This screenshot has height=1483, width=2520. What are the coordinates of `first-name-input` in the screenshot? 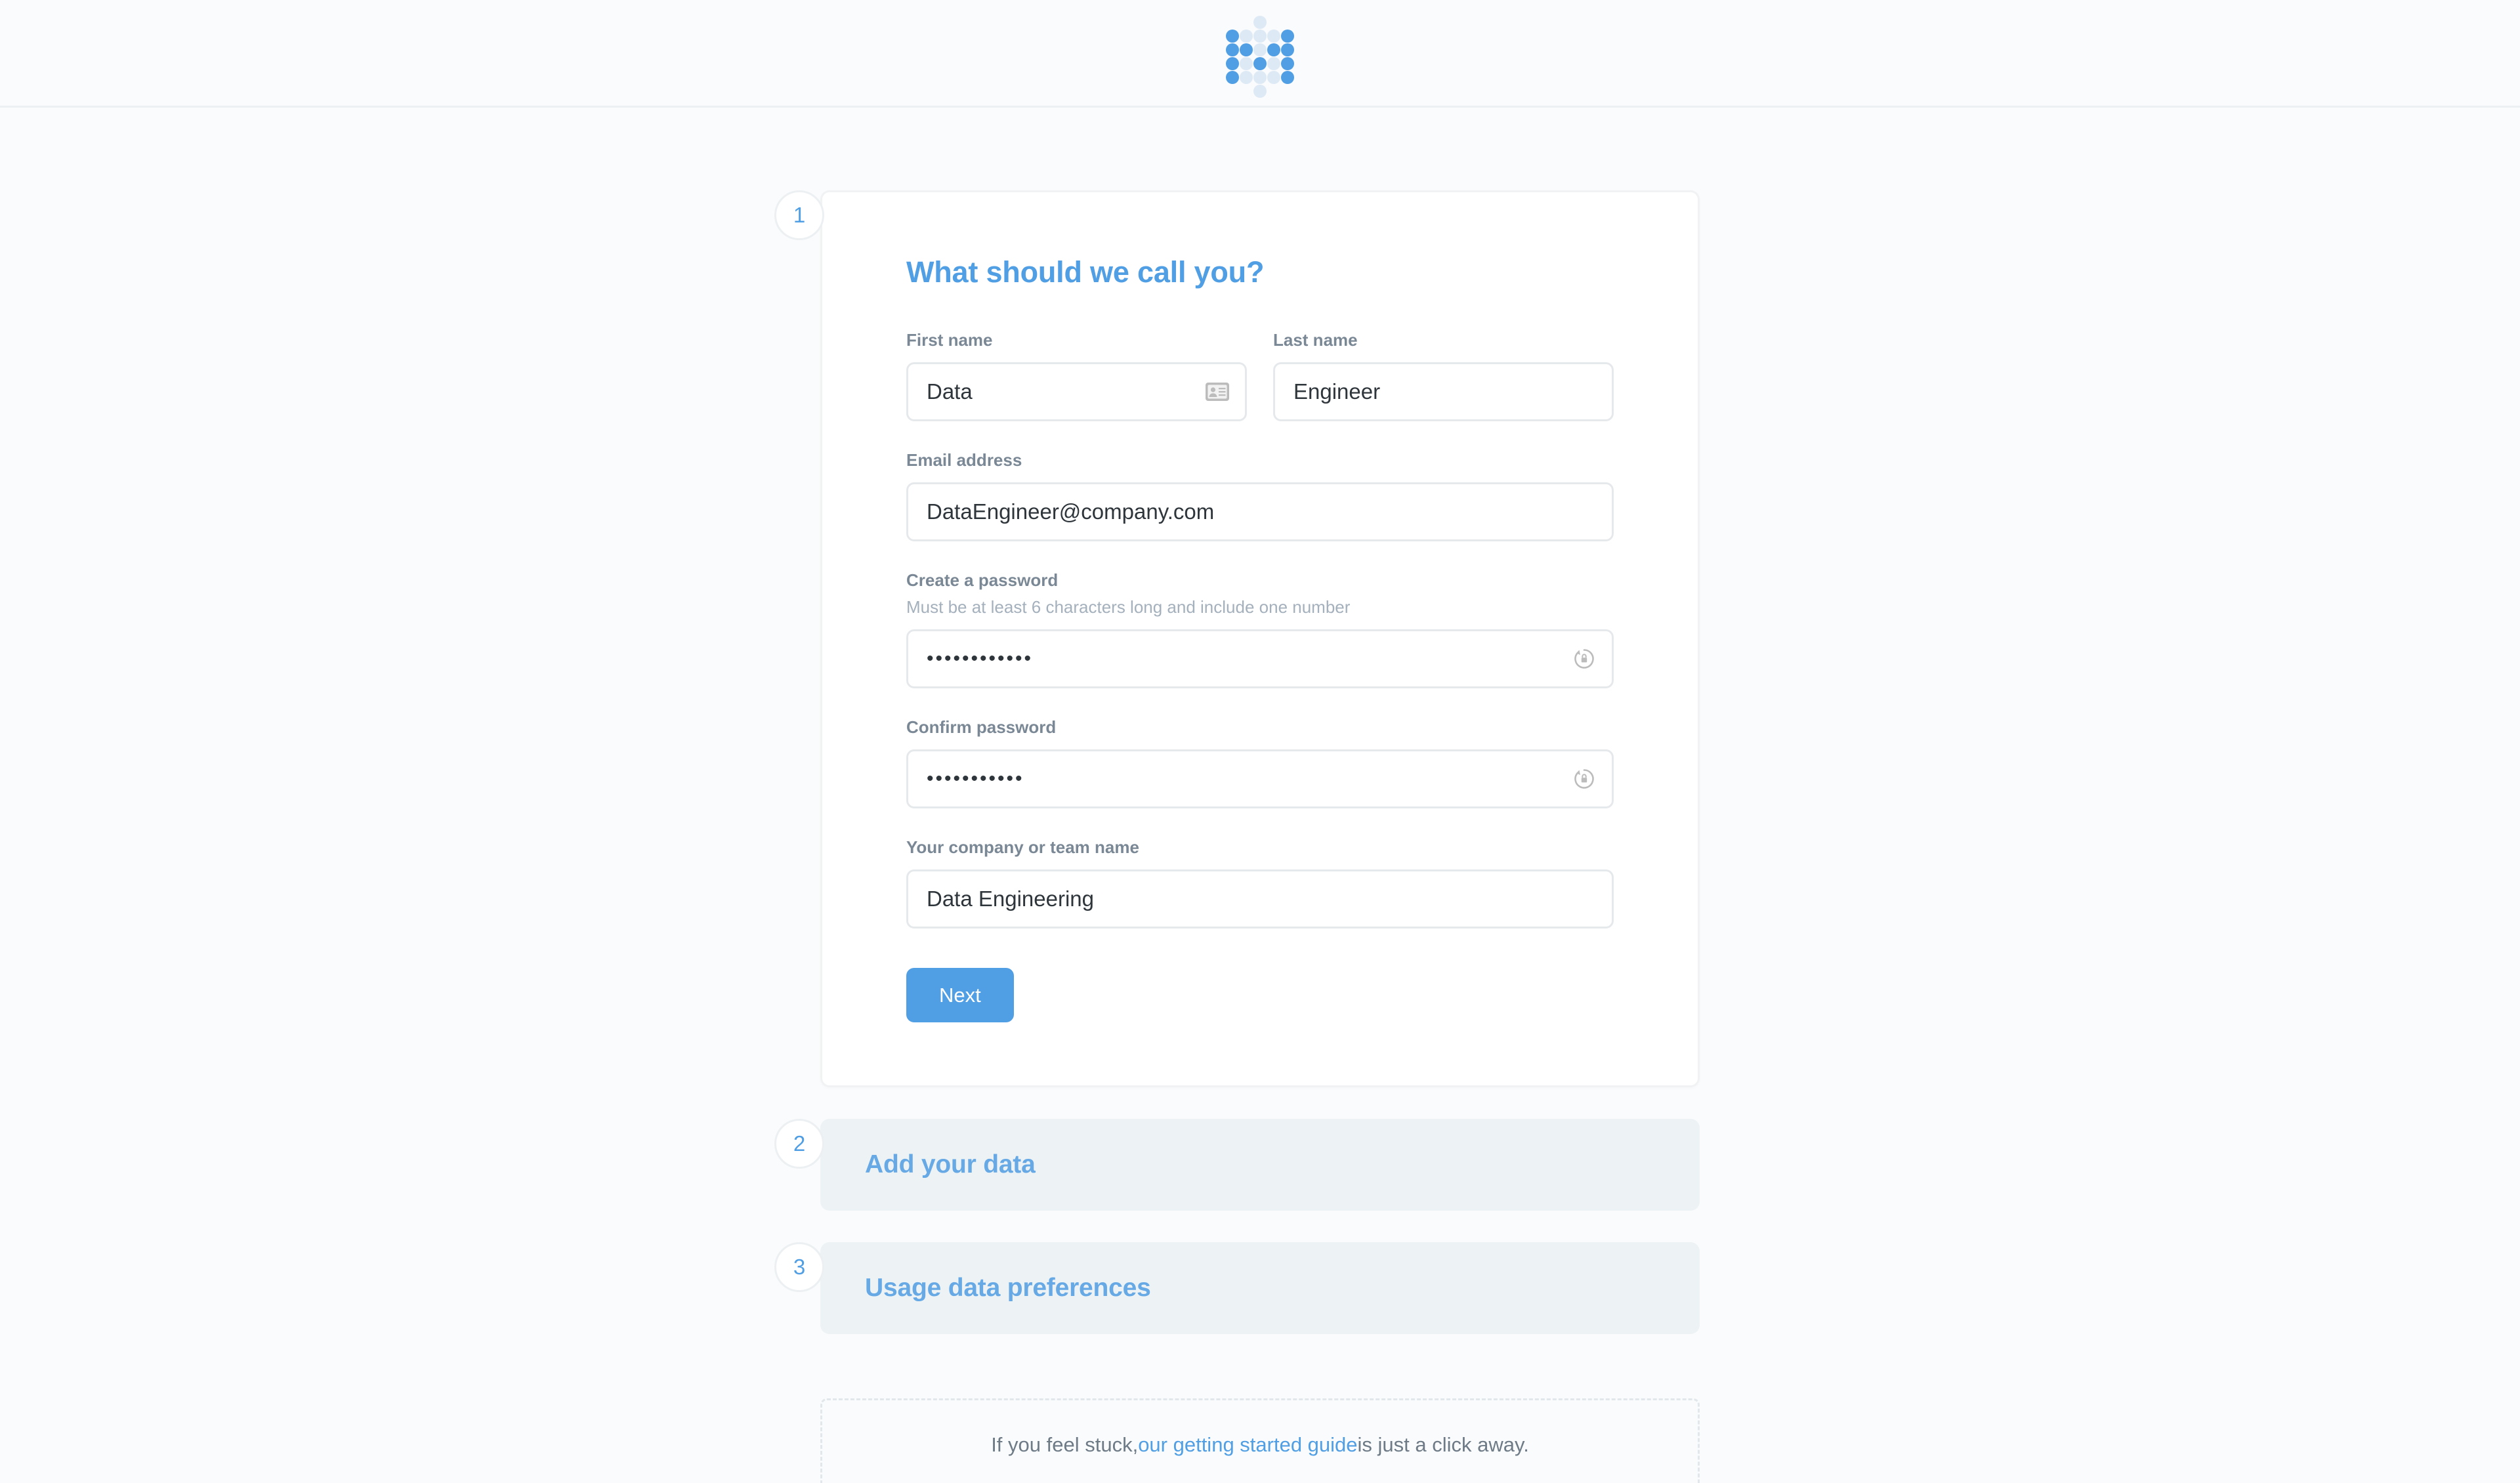 It's located at (1076, 391).